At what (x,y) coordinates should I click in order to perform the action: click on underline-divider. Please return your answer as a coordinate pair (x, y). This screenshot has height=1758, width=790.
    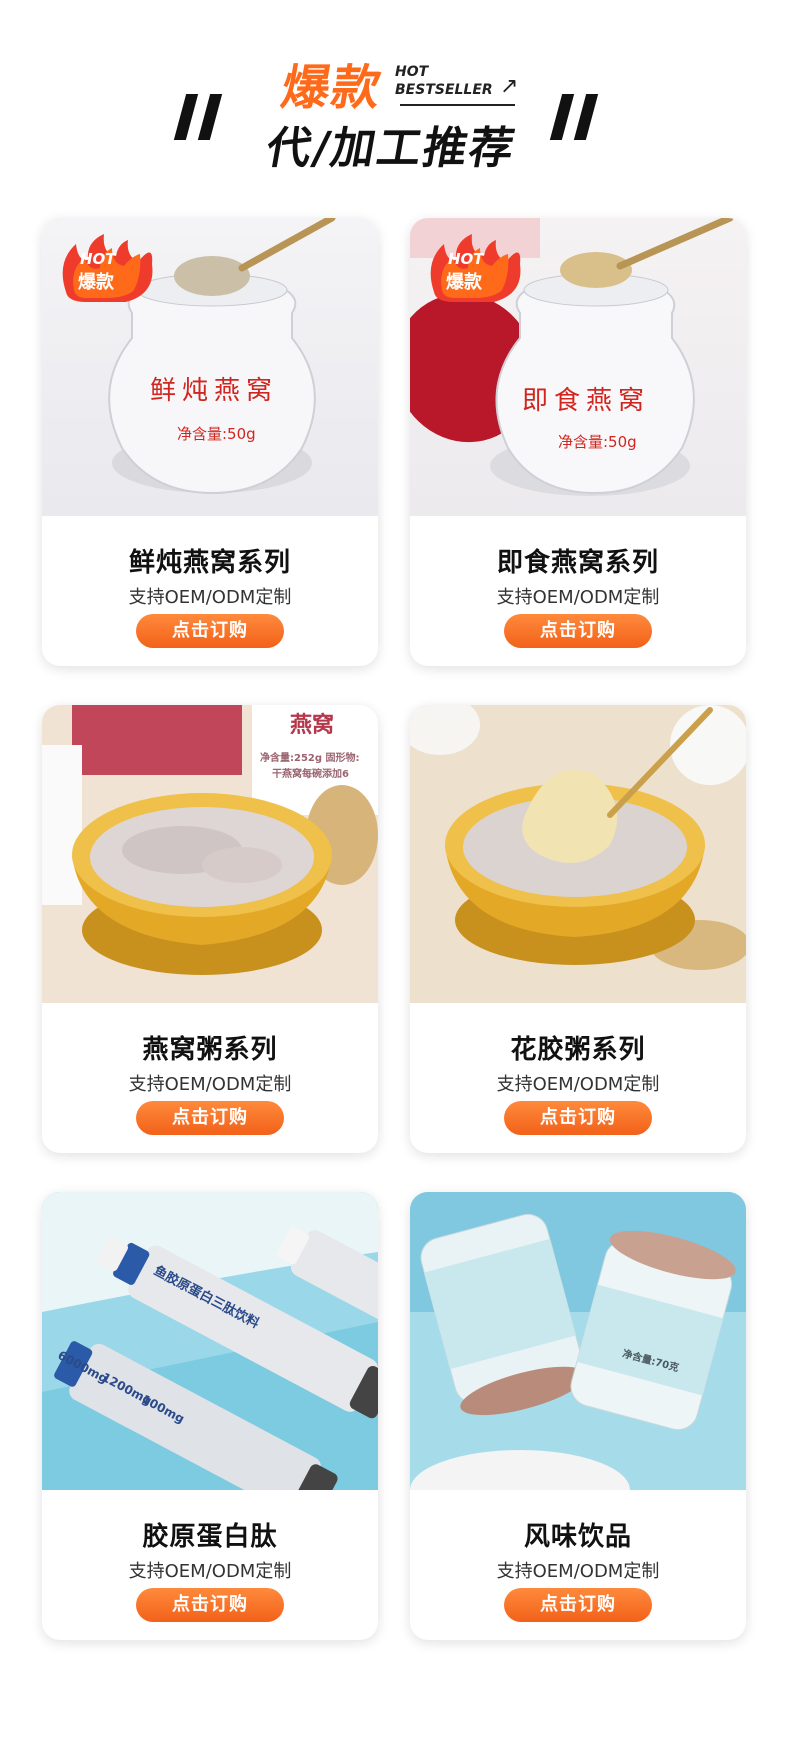
    Looking at the image, I should click on (457, 105).